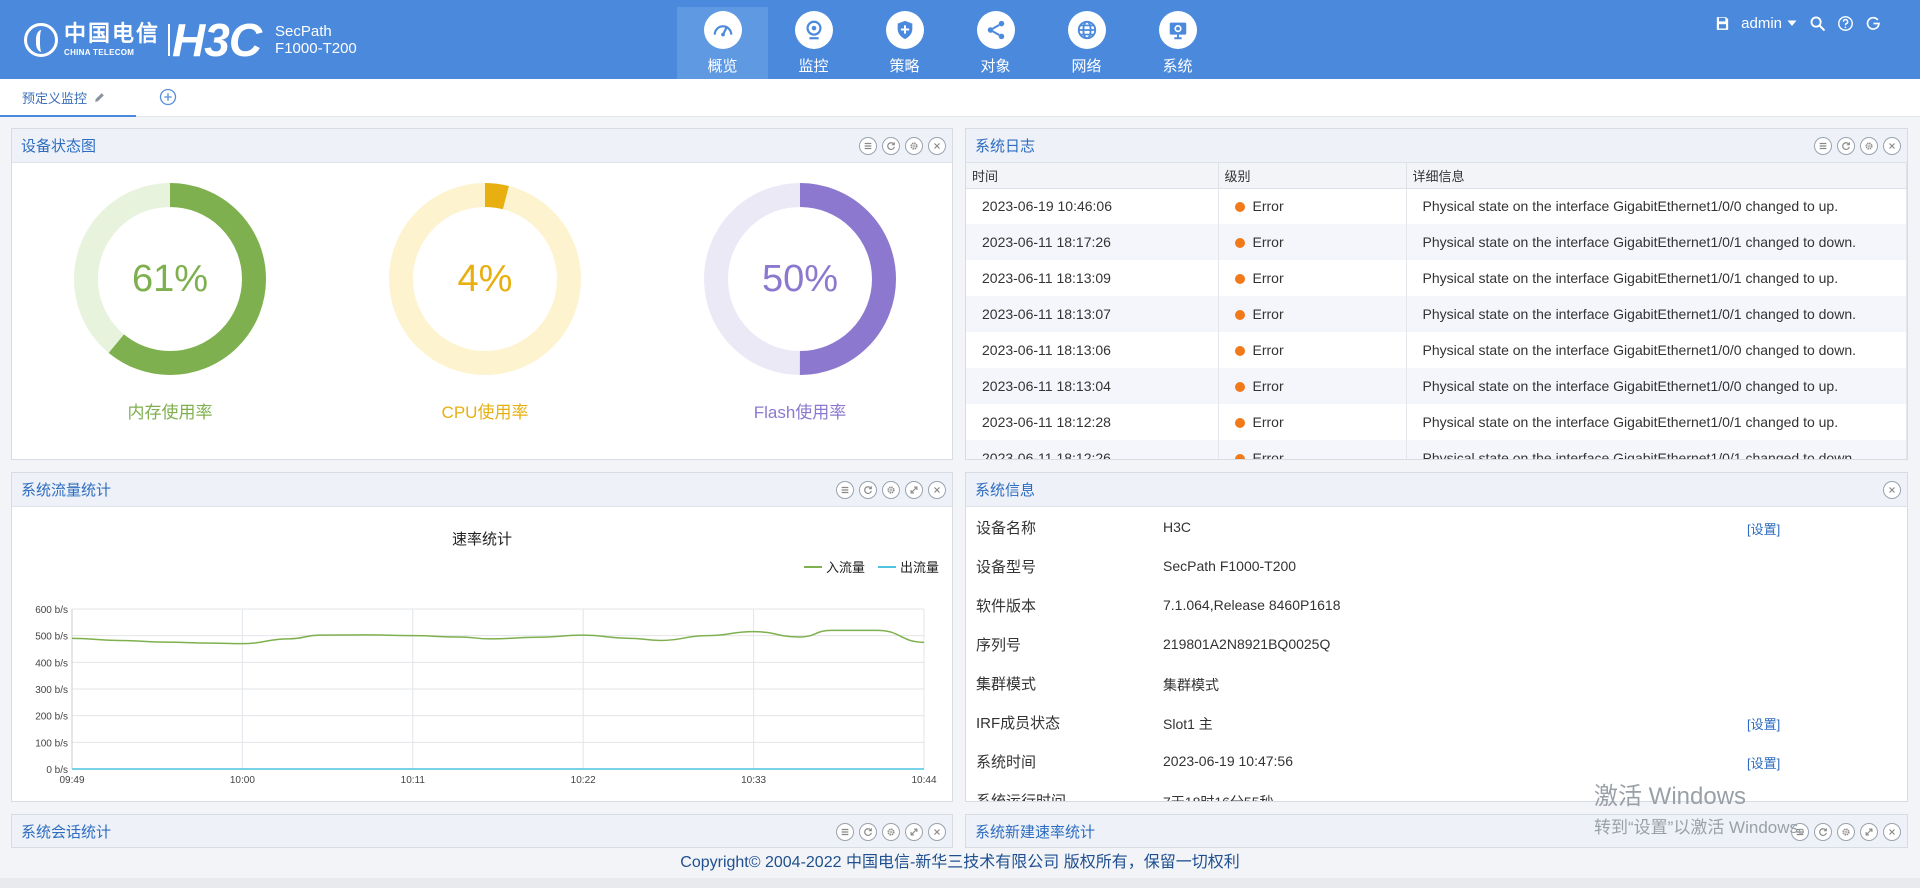 The image size is (1920, 888). What do you see at coordinates (1005, 490) in the screenshot?
I see `panel-title: 系统信息` at bounding box center [1005, 490].